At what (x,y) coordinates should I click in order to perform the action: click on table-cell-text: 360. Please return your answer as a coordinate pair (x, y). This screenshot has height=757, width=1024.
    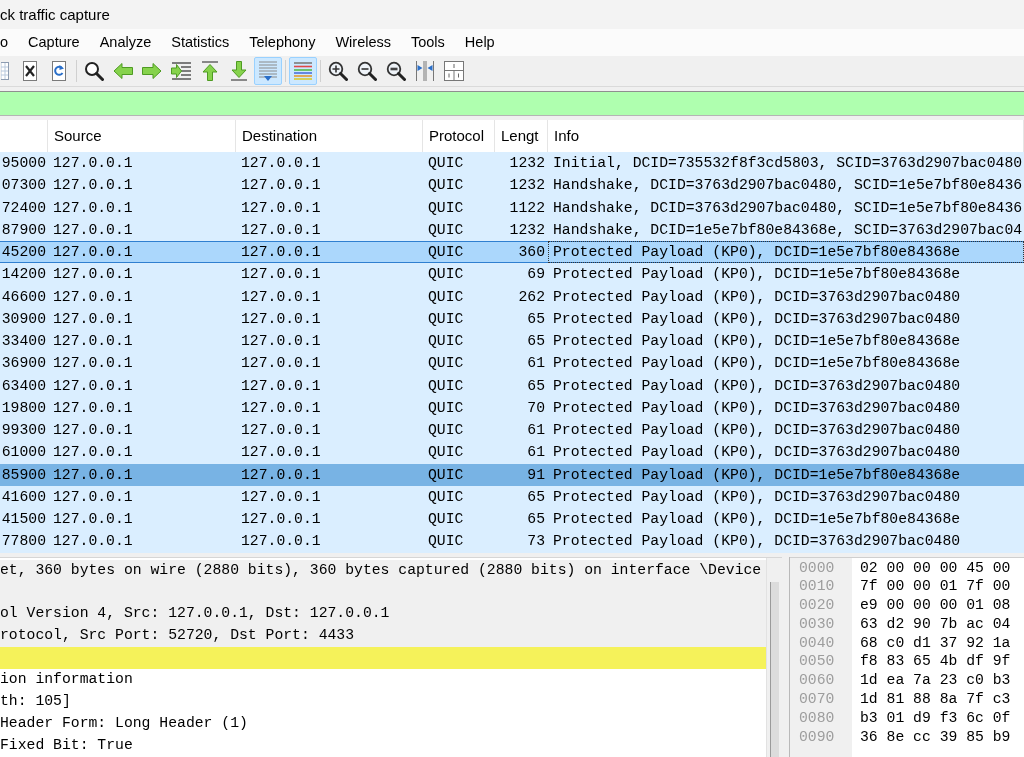
    Looking at the image, I should click on (531, 252).